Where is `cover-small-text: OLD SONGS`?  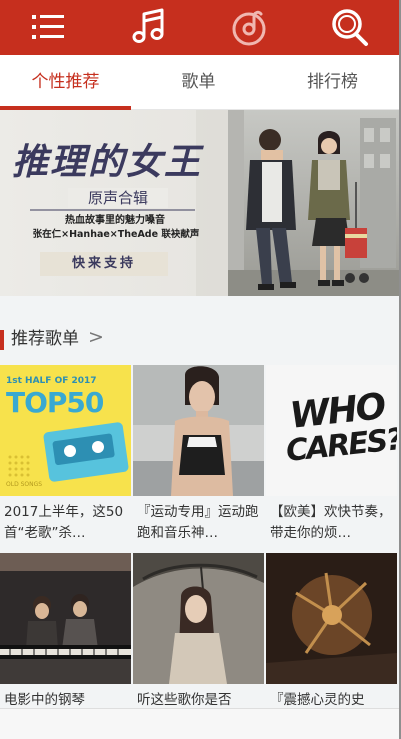
cover-small-text: OLD SONGS is located at coordinates (24, 484).